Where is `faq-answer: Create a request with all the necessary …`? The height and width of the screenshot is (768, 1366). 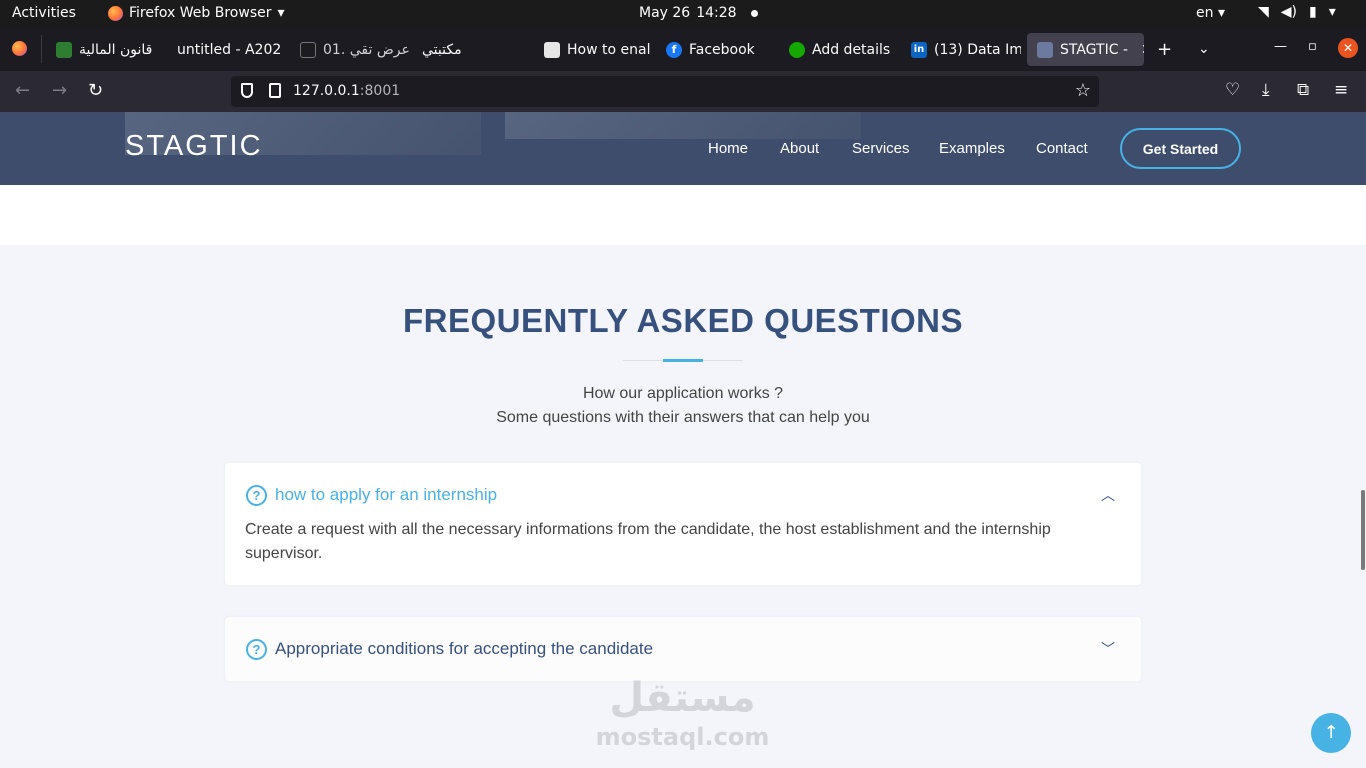 faq-answer: Create a request with all the necessary … is located at coordinates (648, 541).